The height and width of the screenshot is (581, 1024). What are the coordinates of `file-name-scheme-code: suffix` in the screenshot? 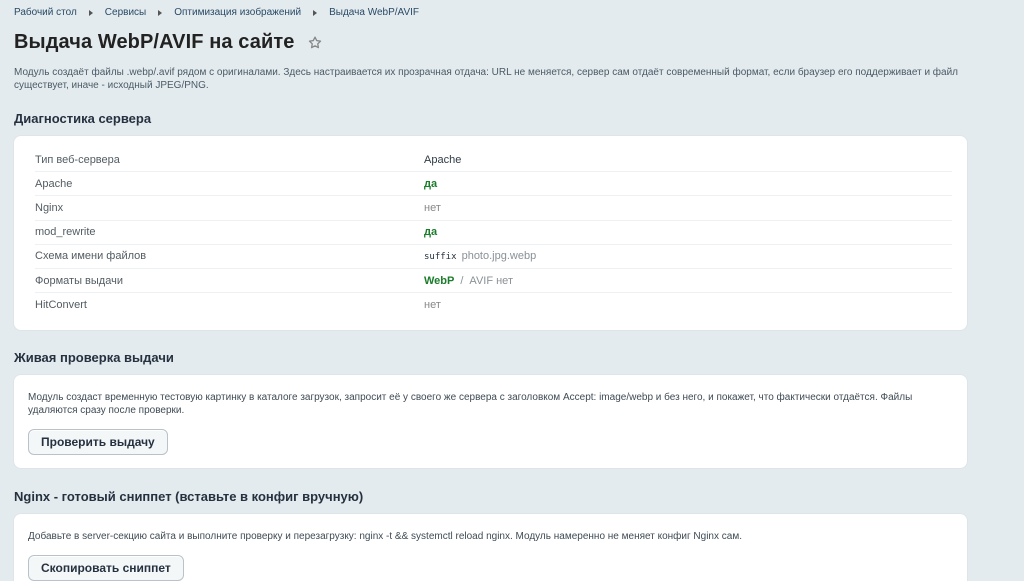 It's located at (440, 257).